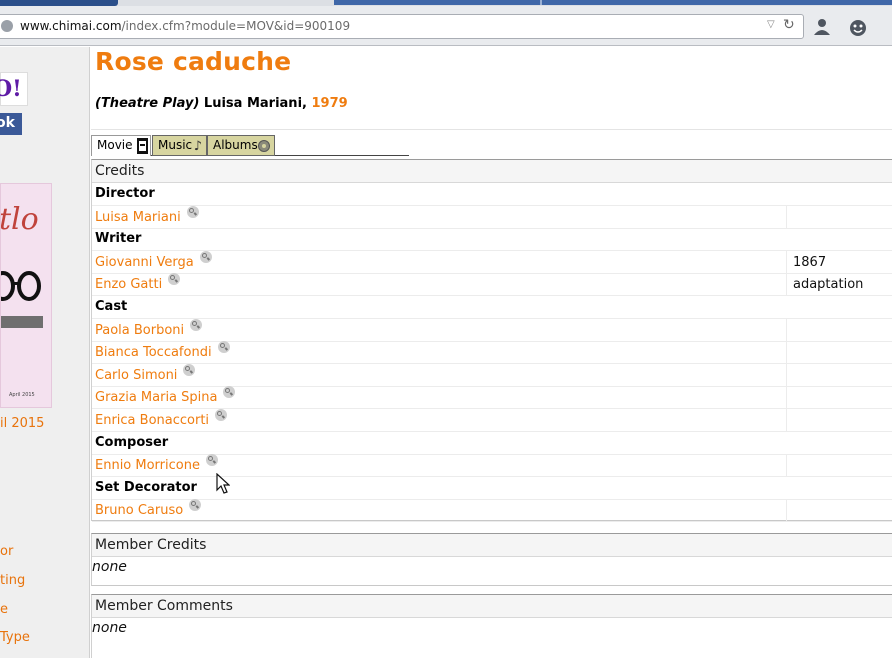  What do you see at coordinates (492, 420) in the screenshot?
I see `credit-row: Enrica Bonaccorti` at bounding box center [492, 420].